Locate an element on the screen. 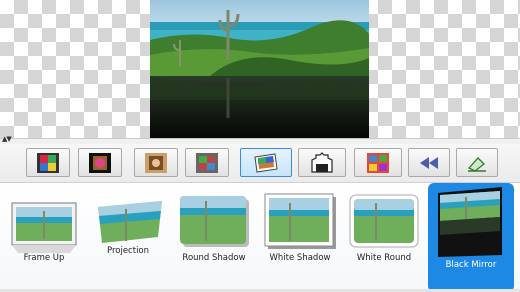 This screenshot has height=292, width=520. color-frame-button is located at coordinates (48, 162).